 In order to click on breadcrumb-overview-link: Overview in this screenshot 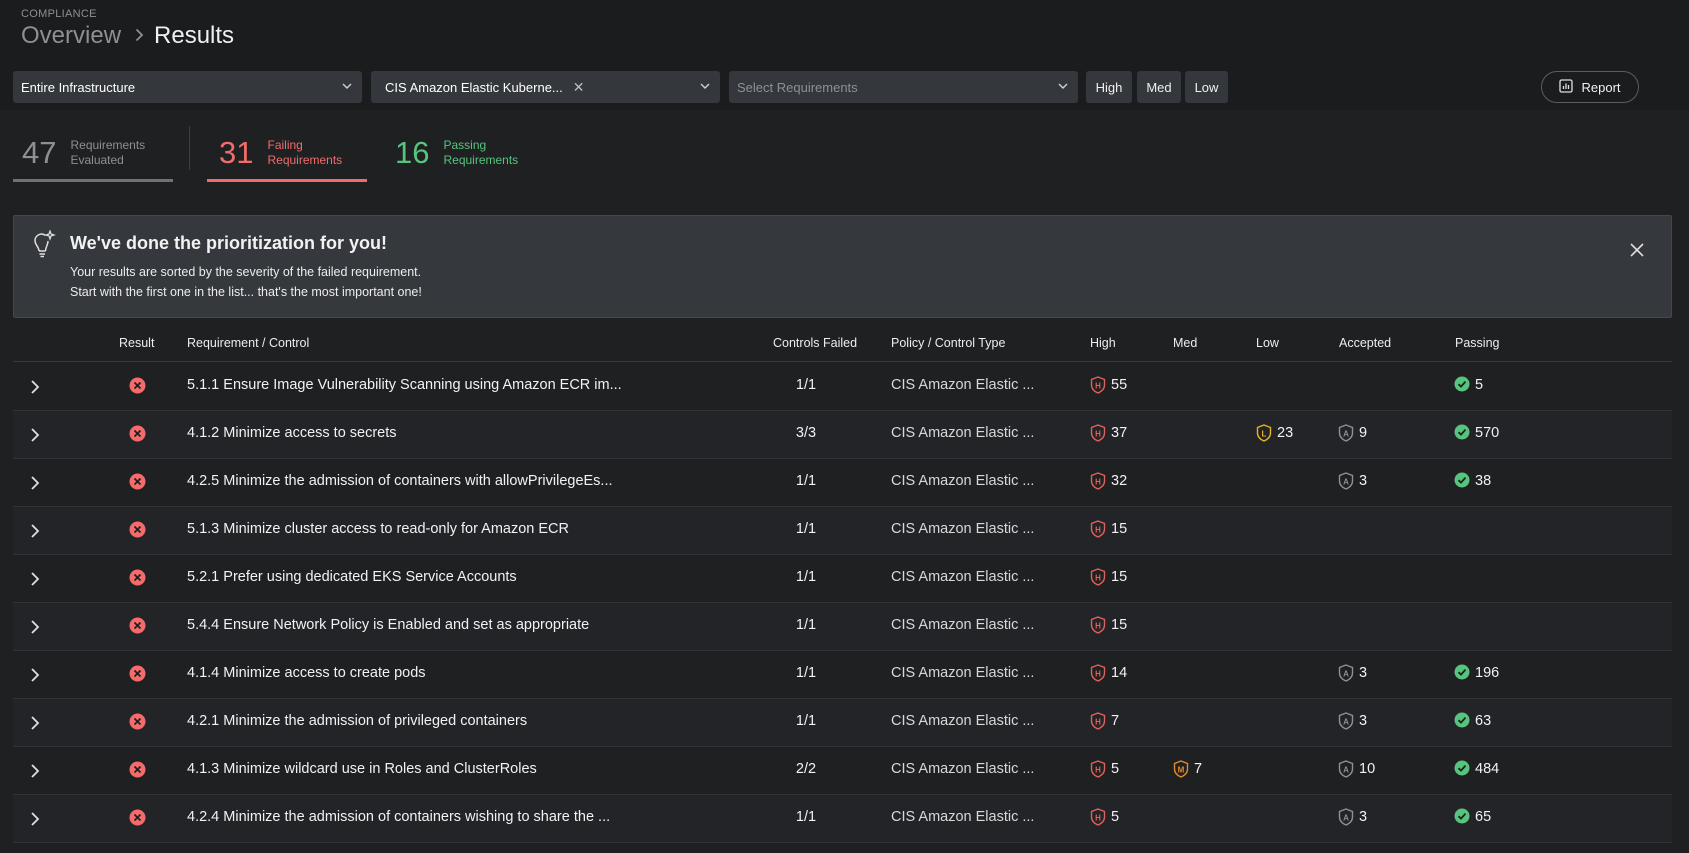, I will do `click(71, 36)`.